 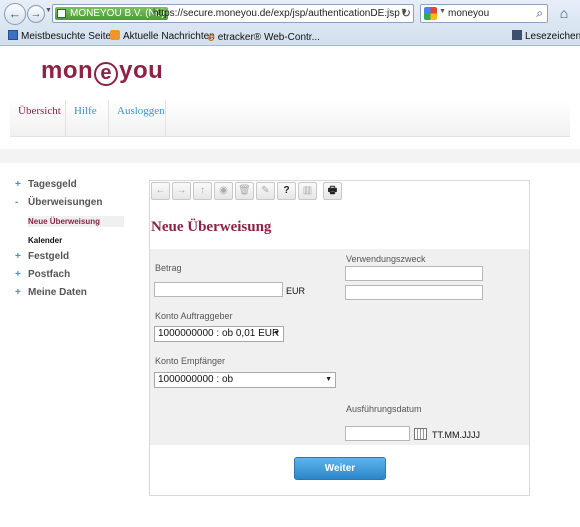 I want to click on konto-auftraggeber-value: 1000000000 : ob 0,01 EUR, so click(x=219, y=333).